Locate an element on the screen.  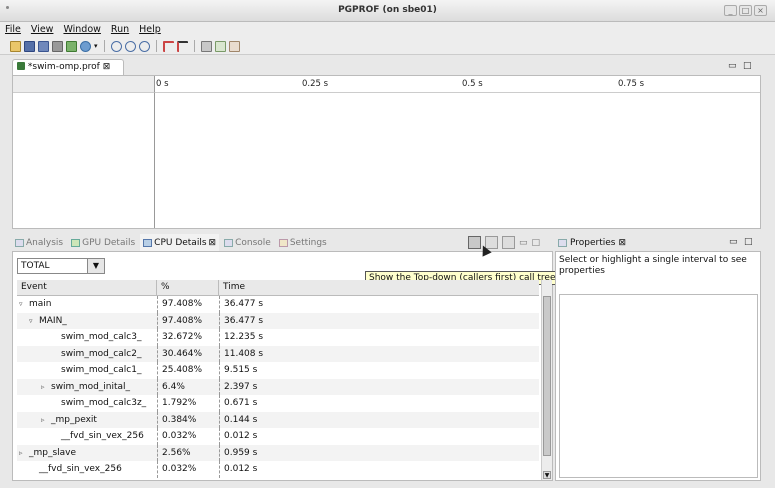
percent-cell: 2.56% is located at coordinates (188, 452).